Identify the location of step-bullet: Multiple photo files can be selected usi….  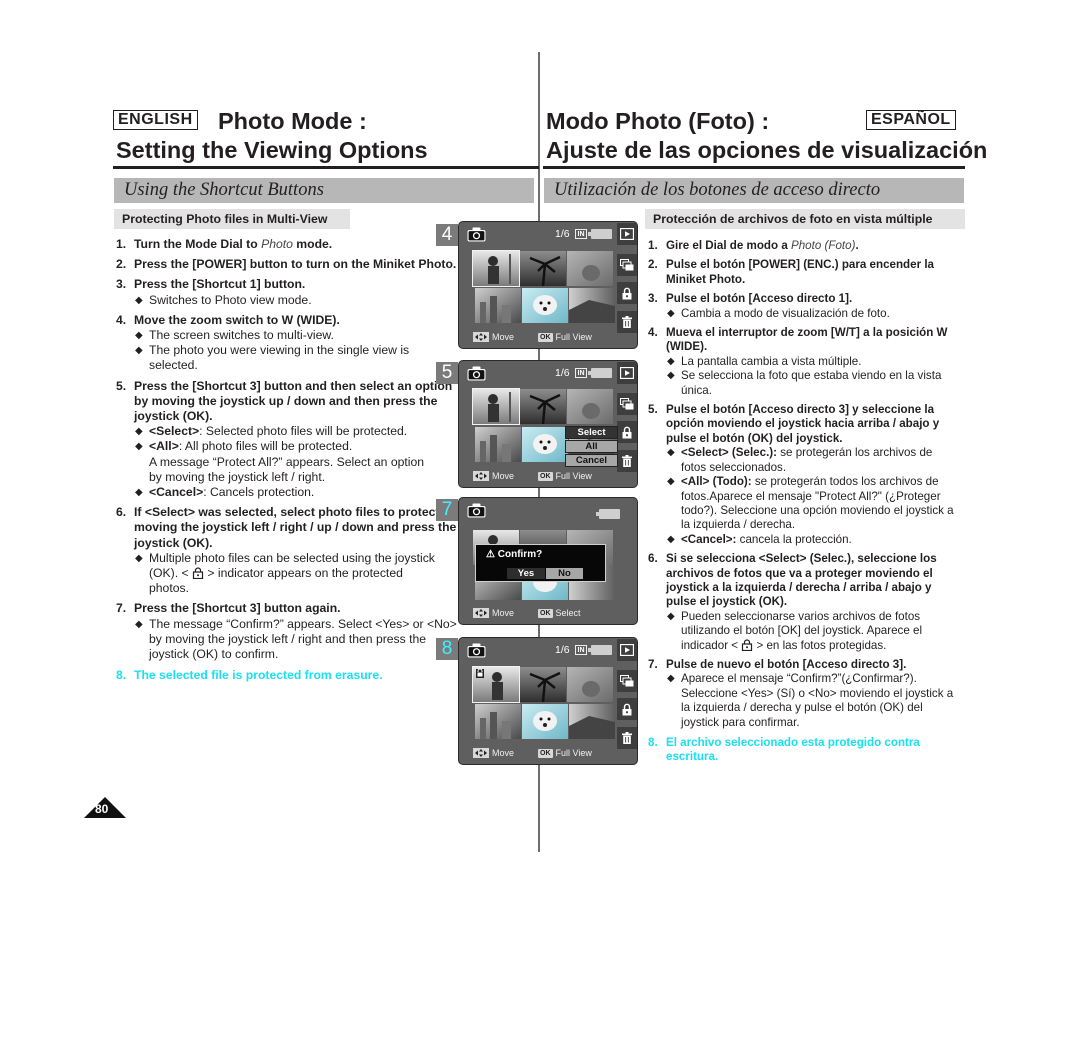
(297, 574).